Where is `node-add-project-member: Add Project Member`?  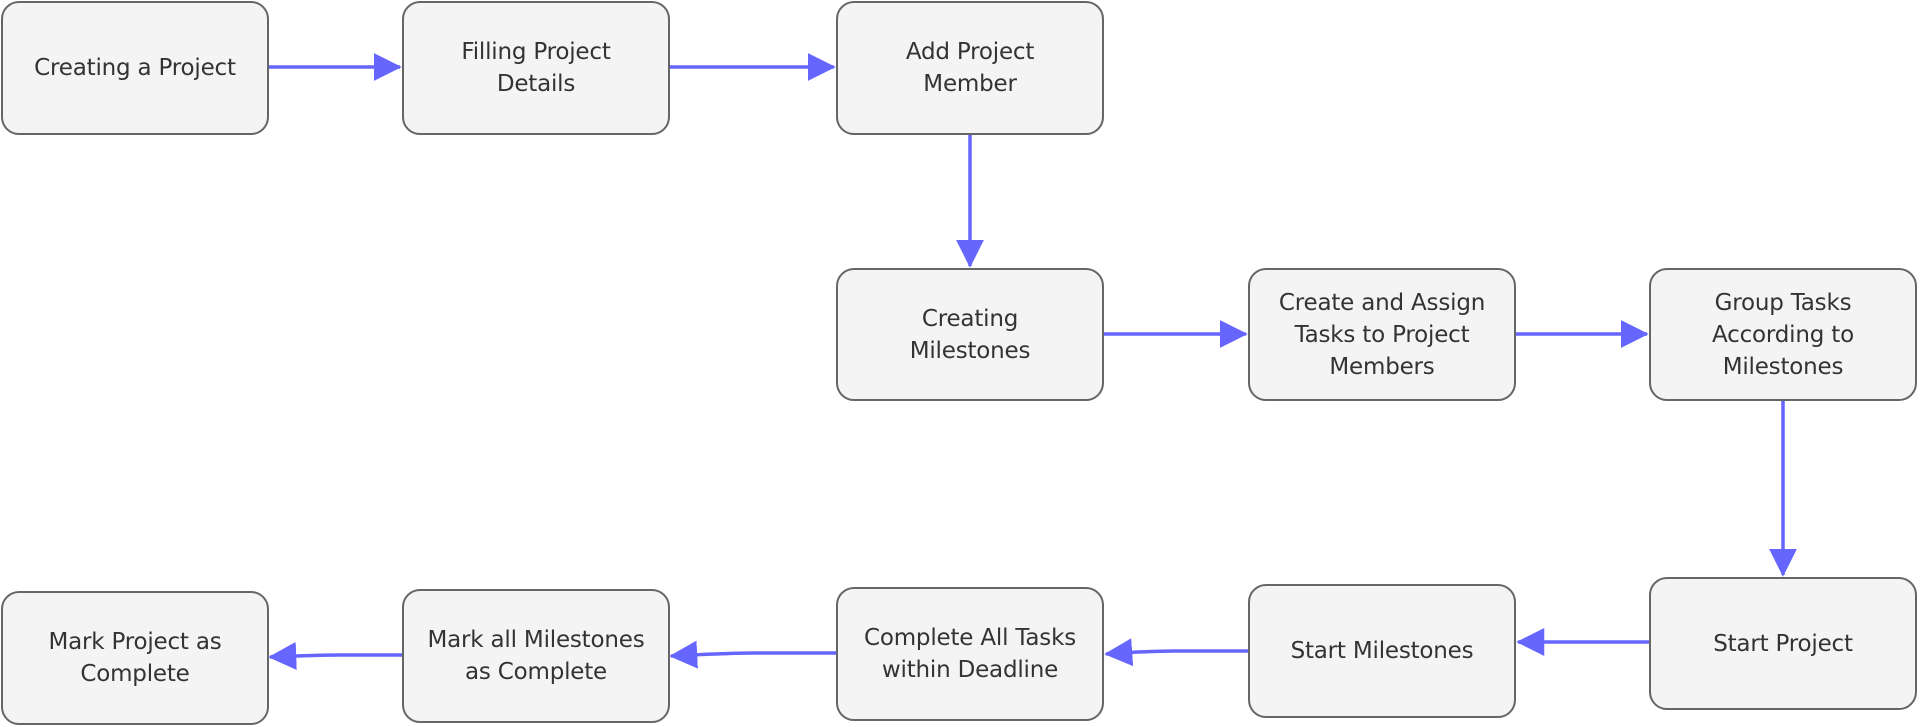
node-add-project-member: Add Project Member is located at coordinates (970, 68).